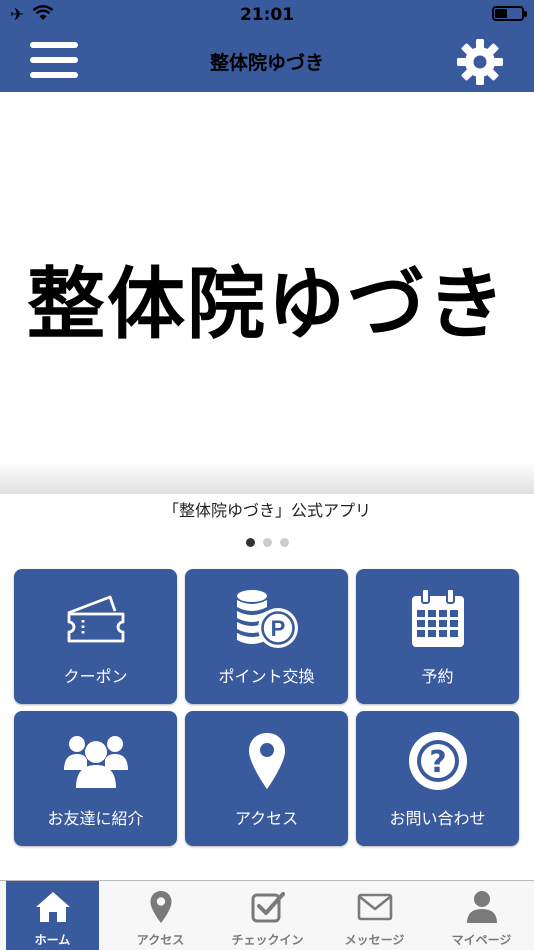 The image size is (534, 950). I want to click on app-header: ✈ 21:01 整体院ゆづき, so click(267, 46).